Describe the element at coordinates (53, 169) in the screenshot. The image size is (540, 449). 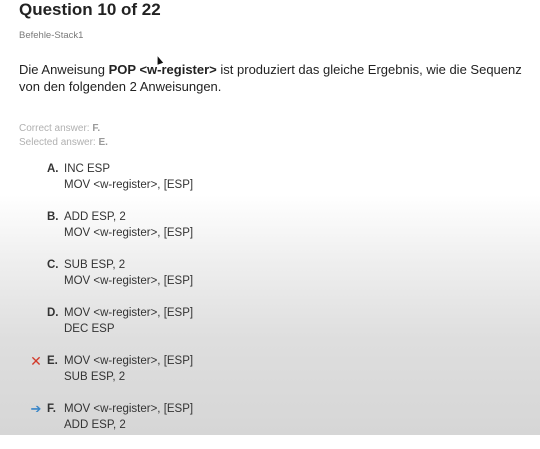
I see `option-letter: A.` at that location.